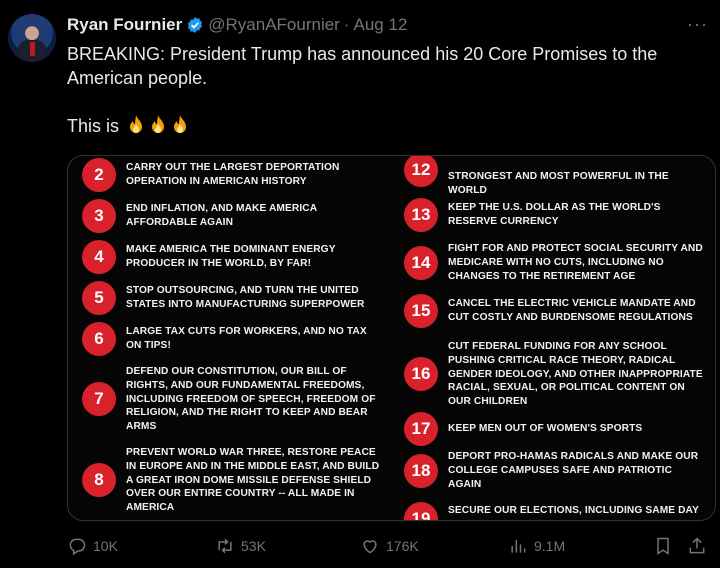 The width and height of the screenshot is (720, 568). I want to click on like-count: 176K, so click(402, 546).